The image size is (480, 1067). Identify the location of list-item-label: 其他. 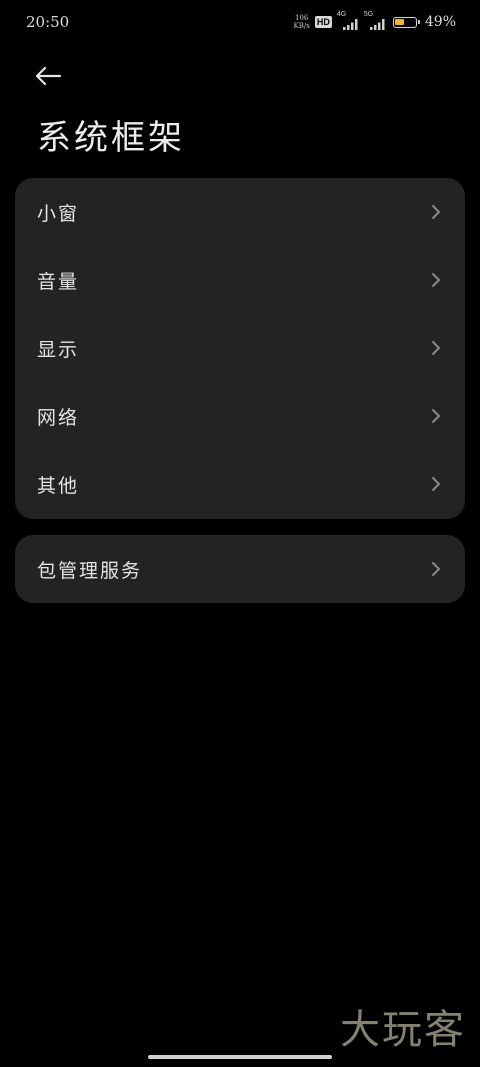
(58, 485).